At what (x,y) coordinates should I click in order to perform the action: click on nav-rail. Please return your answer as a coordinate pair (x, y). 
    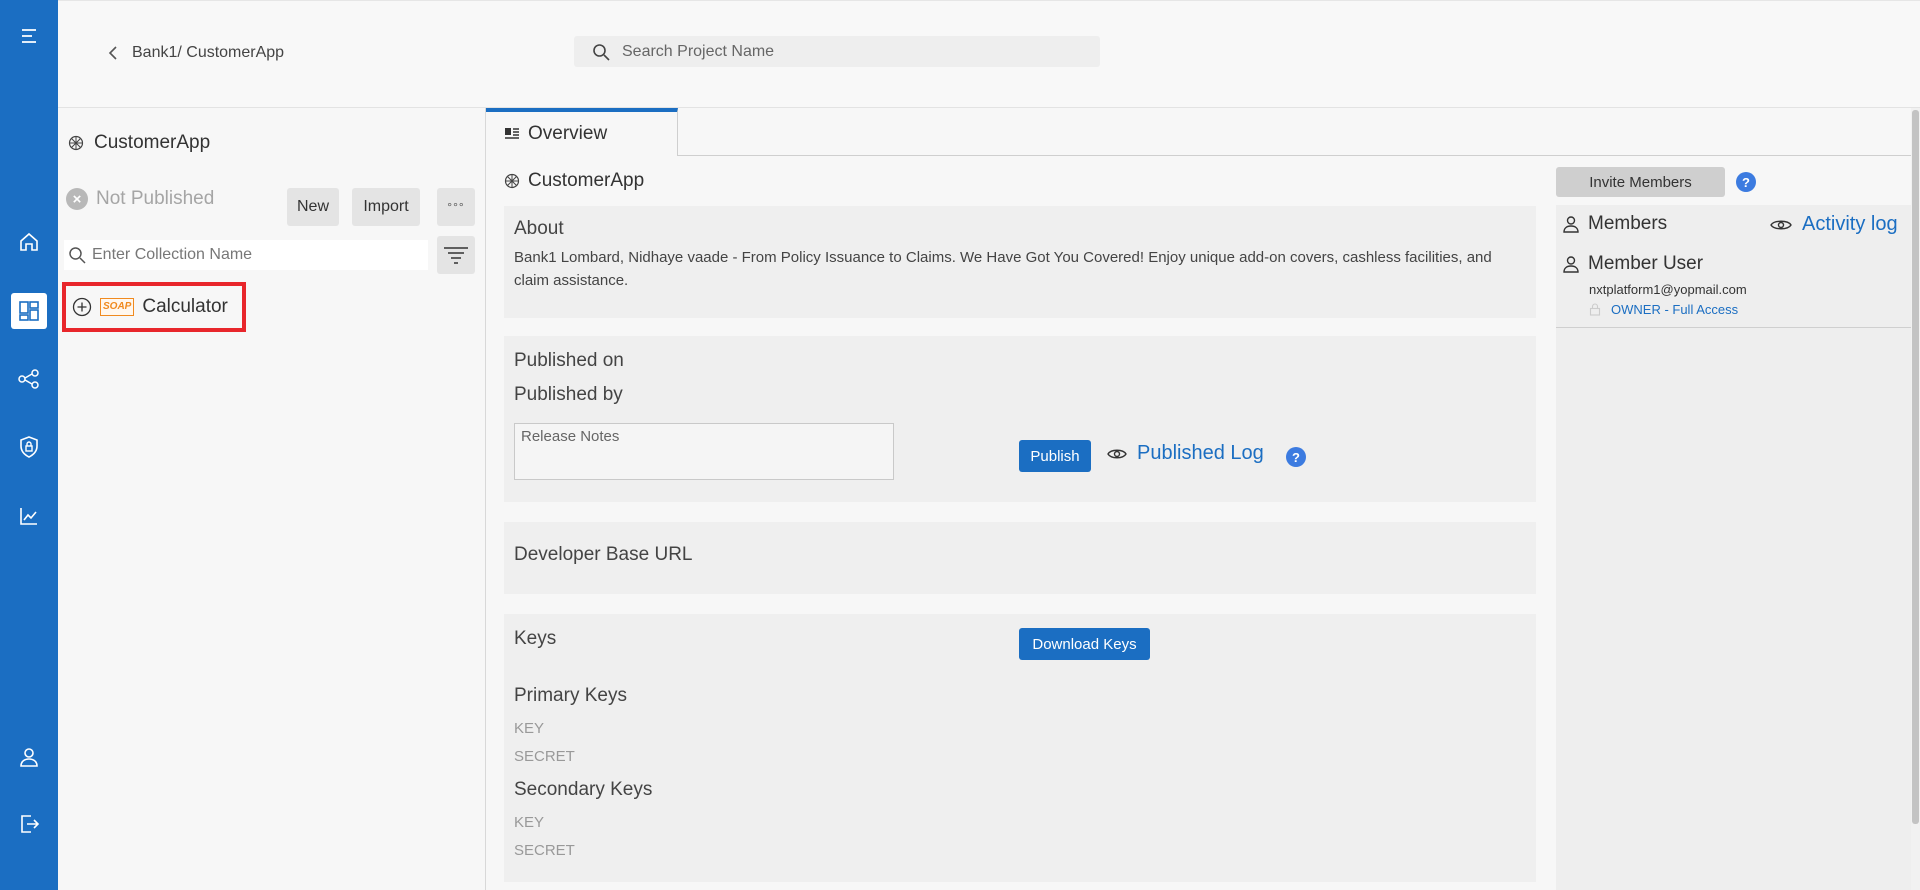
    Looking at the image, I should click on (29, 445).